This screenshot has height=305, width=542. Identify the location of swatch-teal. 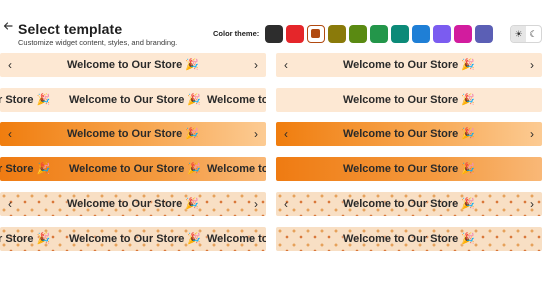
(400, 34).